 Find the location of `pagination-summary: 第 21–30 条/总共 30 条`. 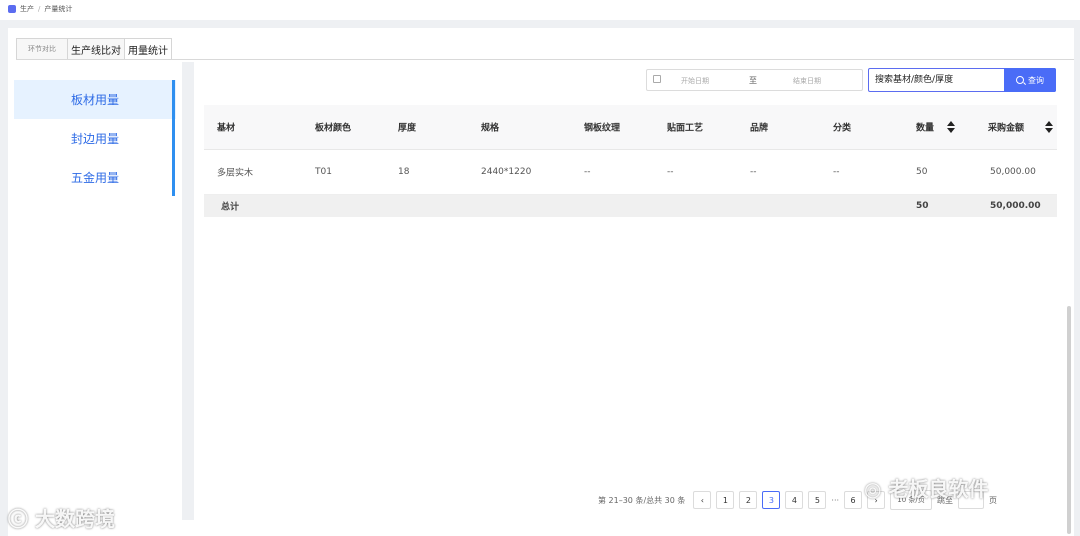

pagination-summary: 第 21–30 条/总共 30 条 is located at coordinates (642, 500).